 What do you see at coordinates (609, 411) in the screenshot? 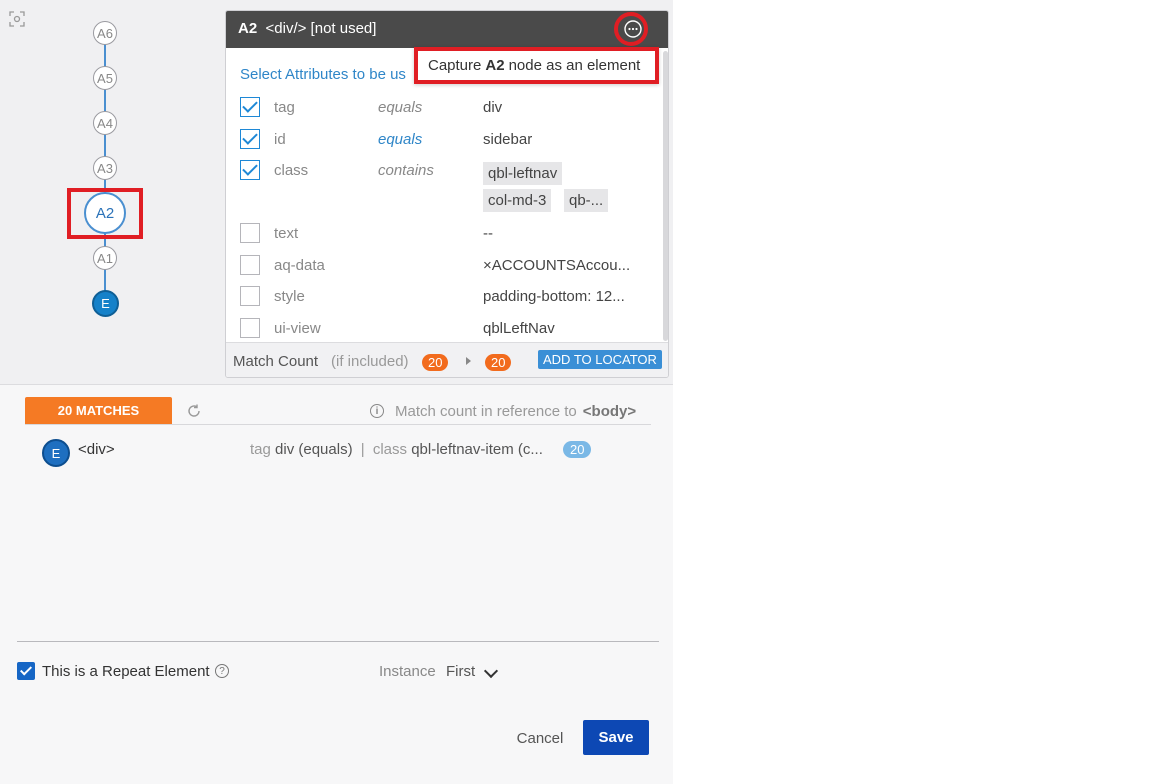
I see `reference-tag: <body>` at bounding box center [609, 411].